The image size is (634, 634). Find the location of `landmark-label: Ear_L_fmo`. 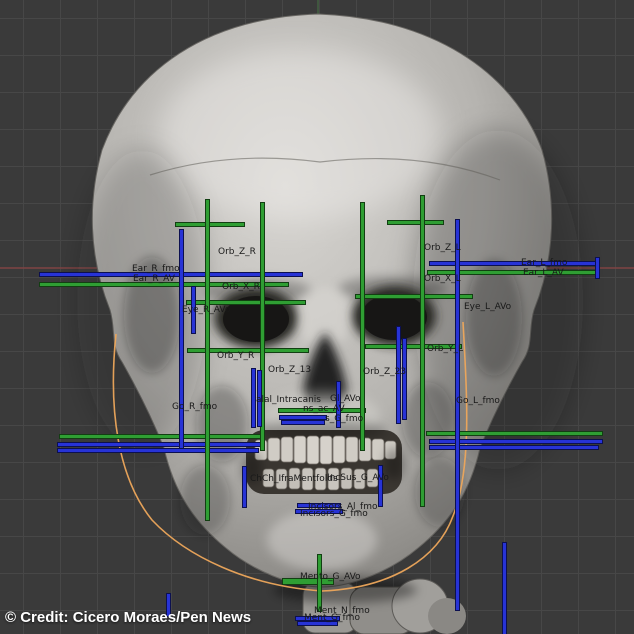

landmark-label: Ear_L_fmo is located at coordinates (544, 263).